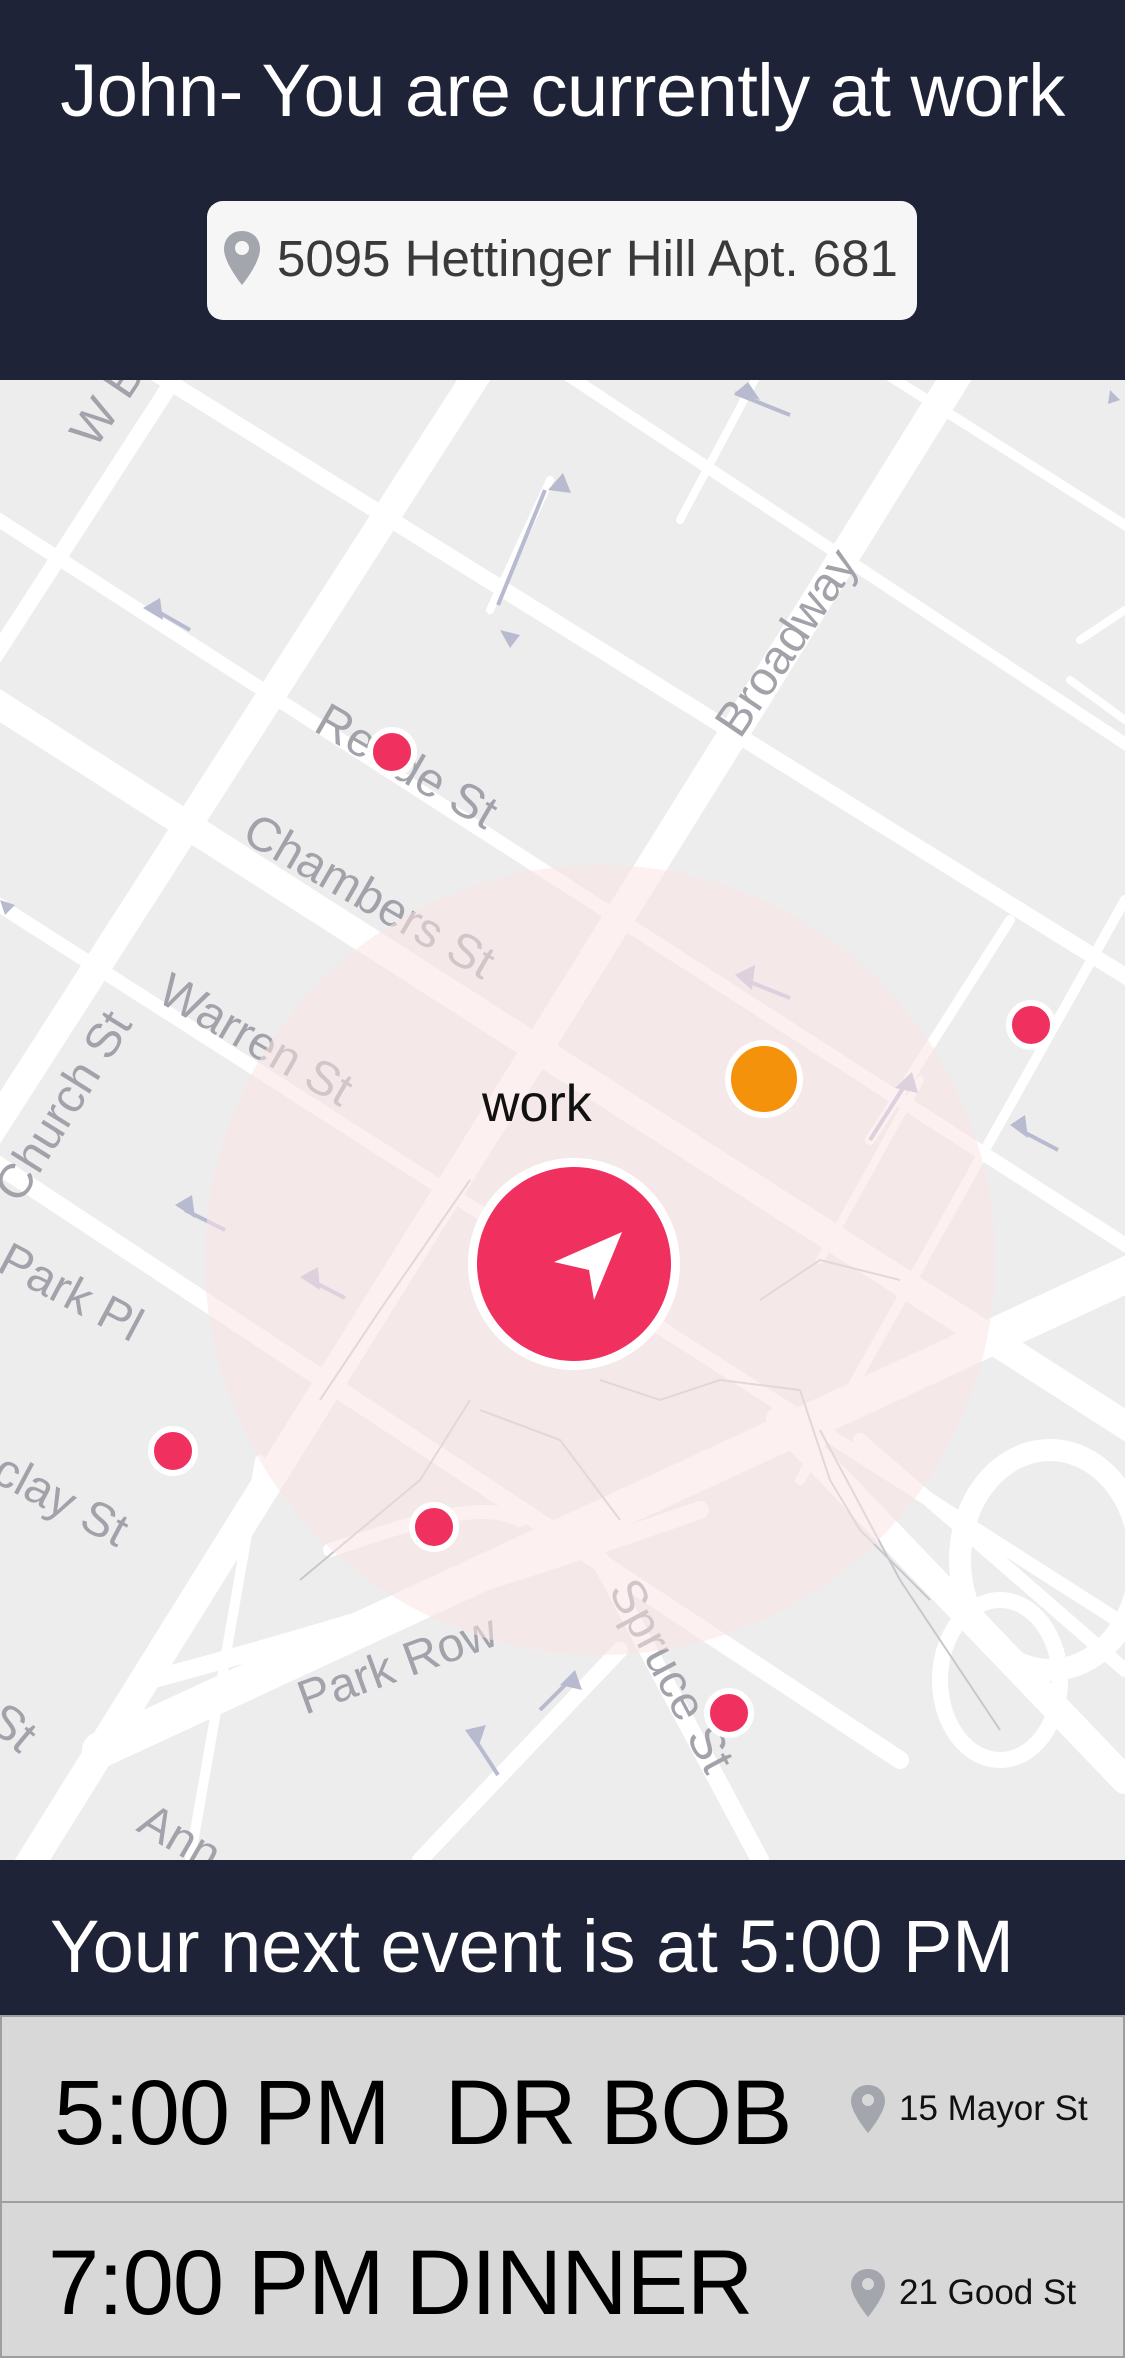 The width and height of the screenshot is (1125, 2358). I want to click on next-event-banner: Your next event is at 5:00 PM, so click(562, 1937).